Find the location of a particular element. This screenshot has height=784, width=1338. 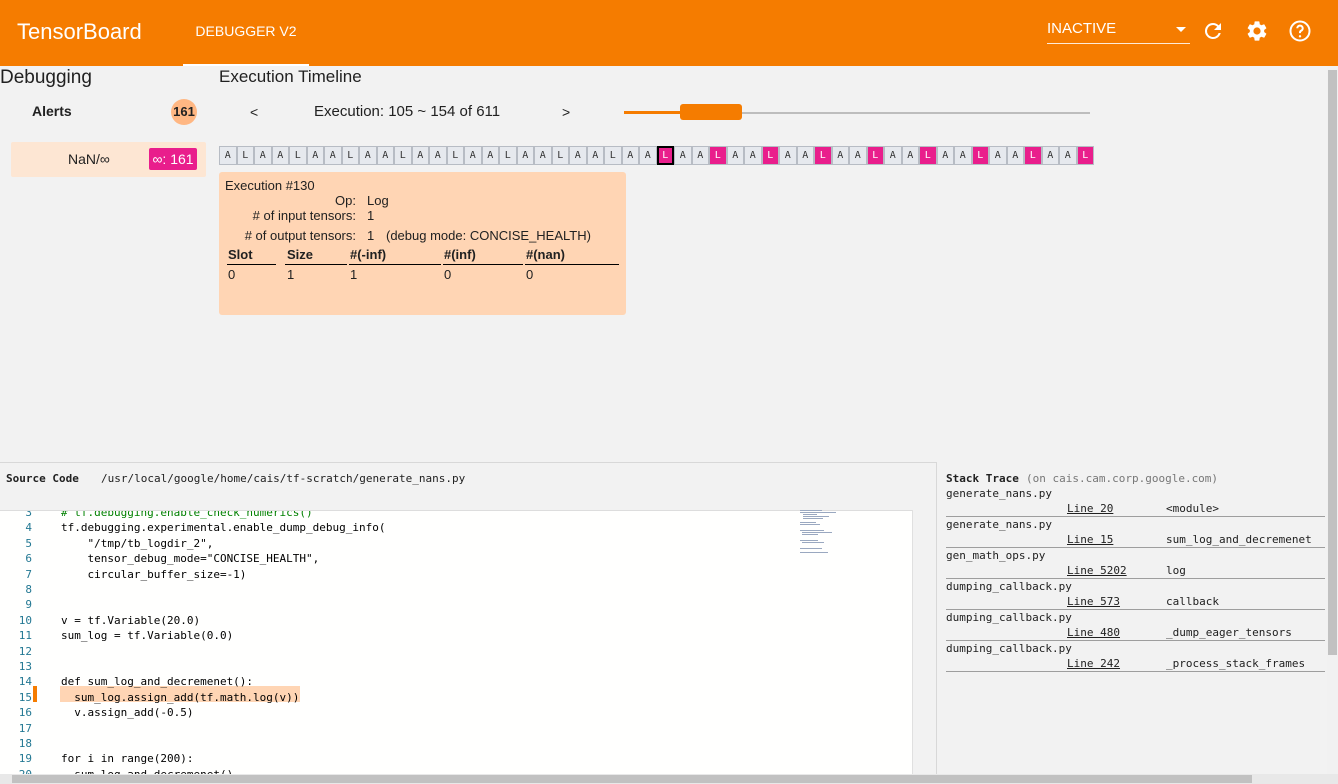

cell-neg-inf: 1 is located at coordinates (354, 274).